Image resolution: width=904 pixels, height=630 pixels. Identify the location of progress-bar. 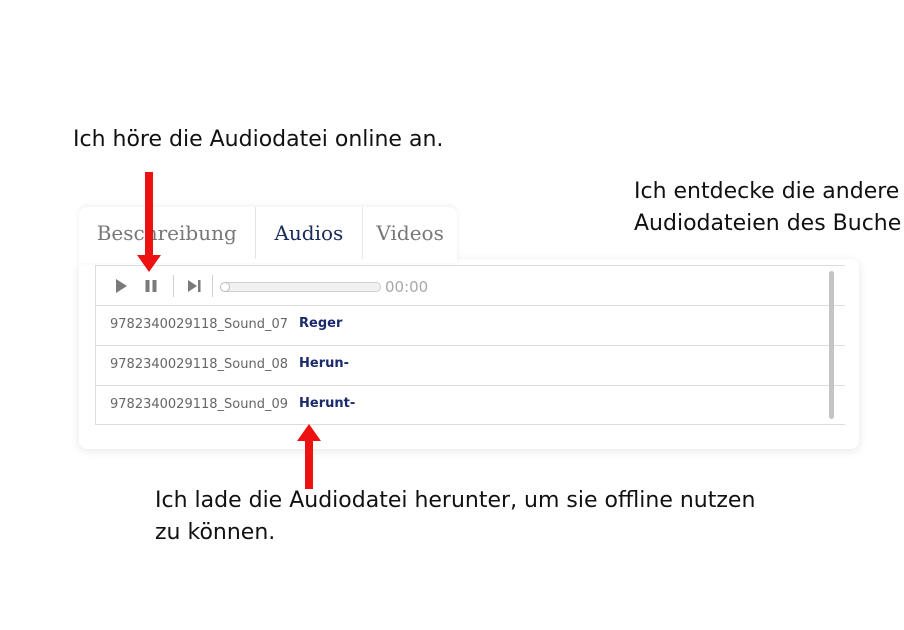
(300, 287).